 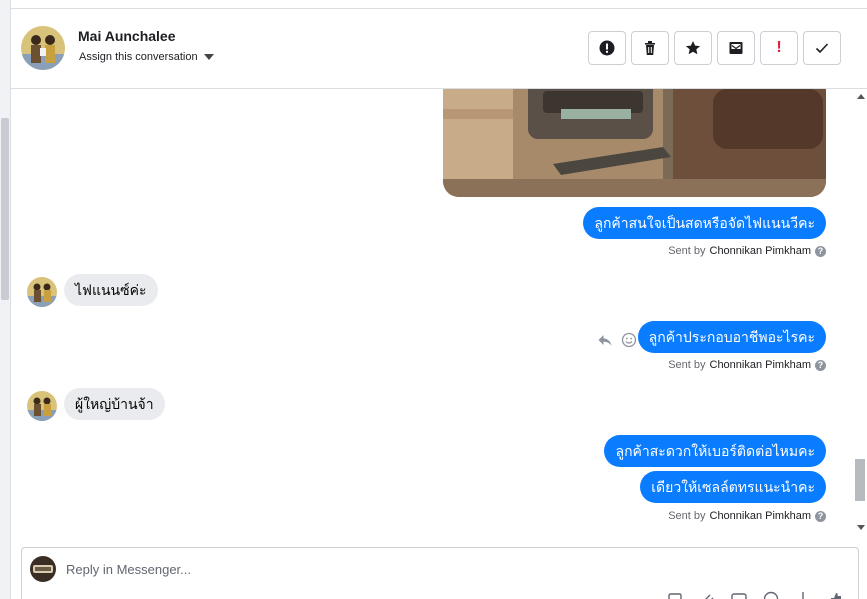 What do you see at coordinates (861, 527) in the screenshot?
I see `scroll-down-icon` at bounding box center [861, 527].